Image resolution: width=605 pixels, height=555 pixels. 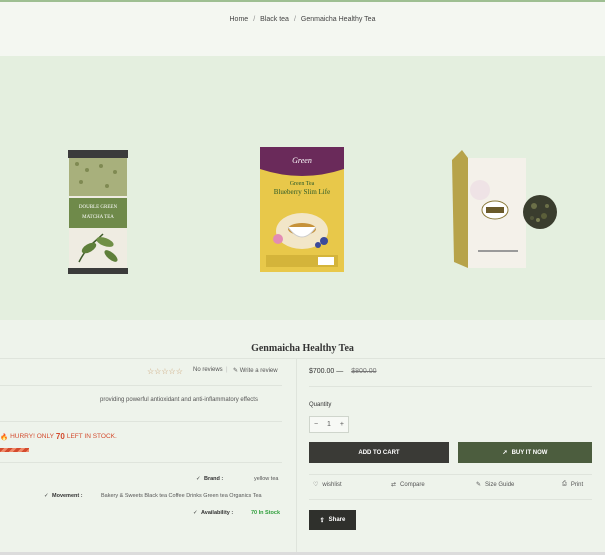 What do you see at coordinates (67, 496) in the screenshot?
I see `detail-label: Movement :` at bounding box center [67, 496].